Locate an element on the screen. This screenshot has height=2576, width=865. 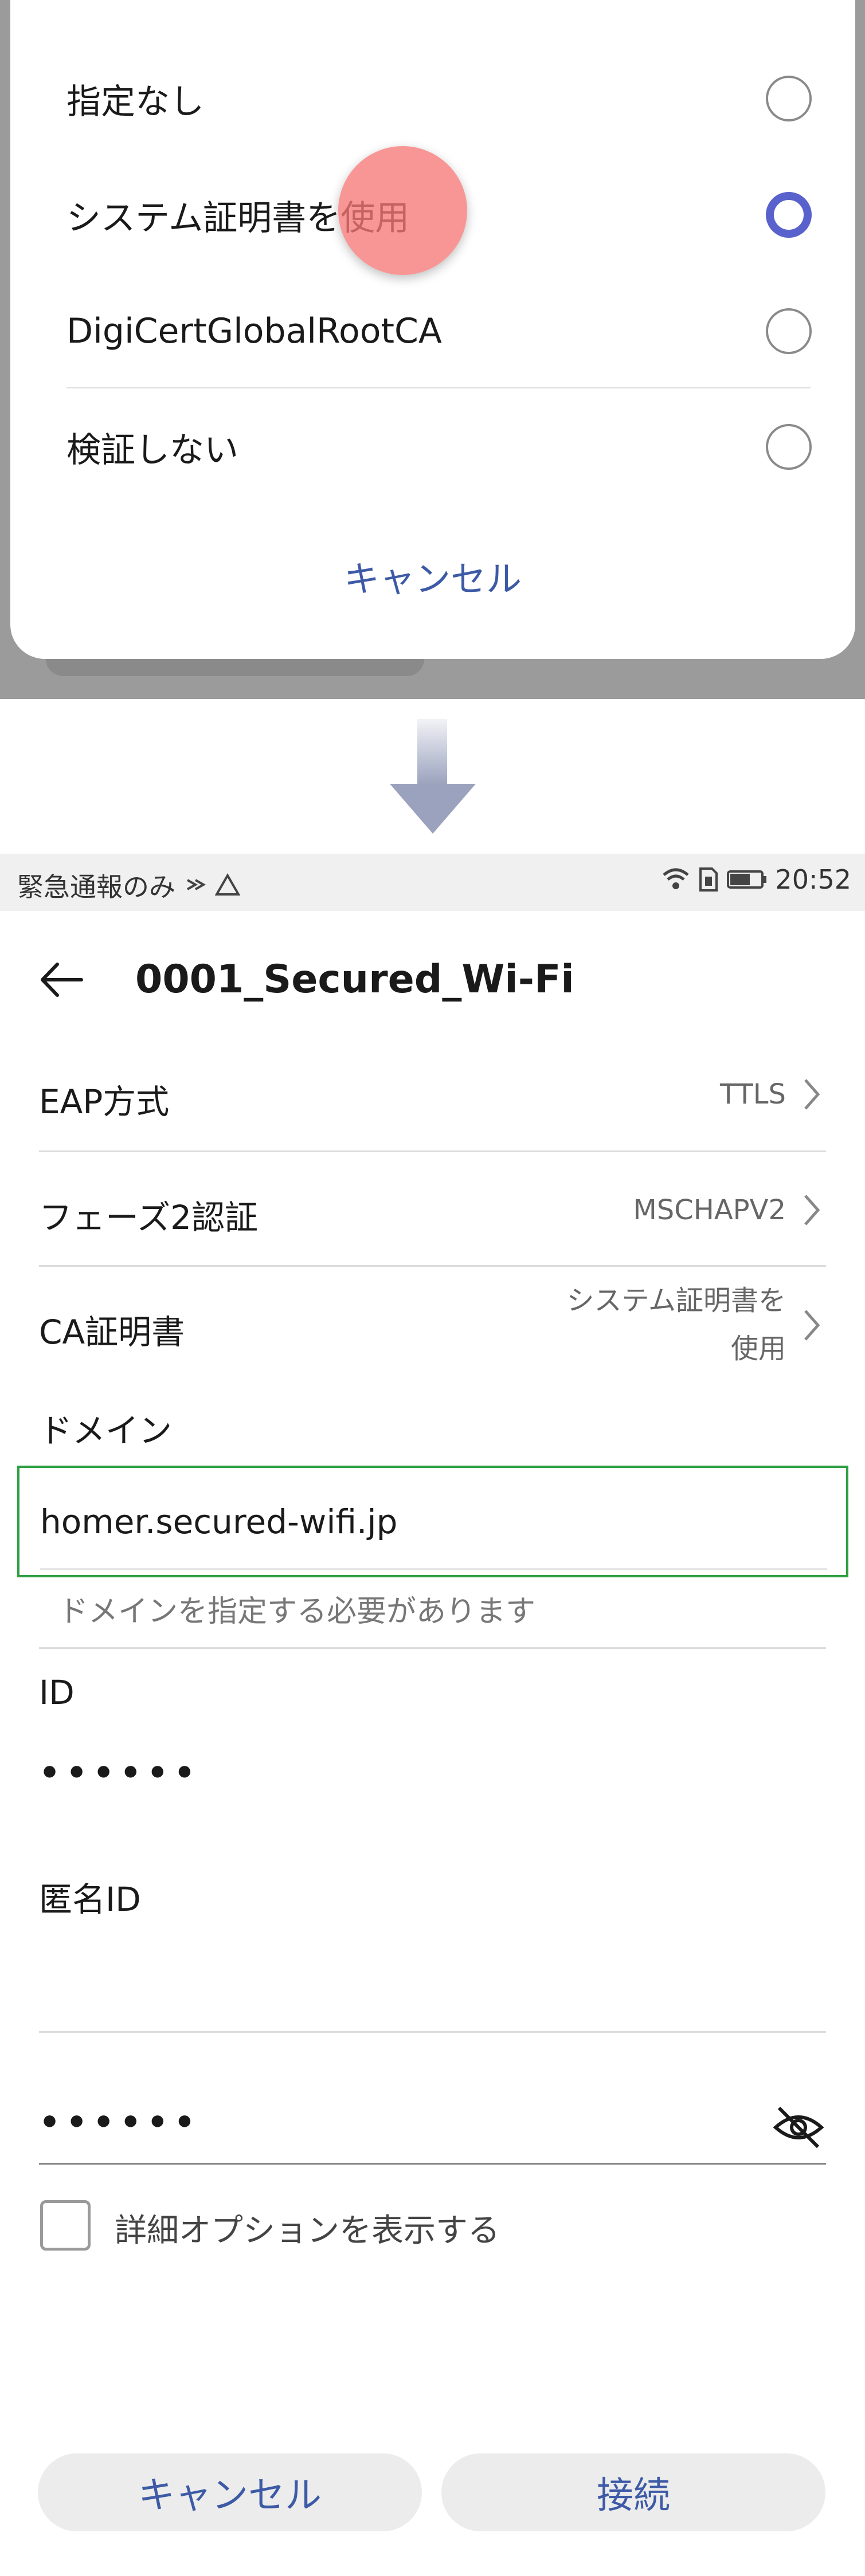
dialog-cancel-button: キャンセル is located at coordinates (432, 576).